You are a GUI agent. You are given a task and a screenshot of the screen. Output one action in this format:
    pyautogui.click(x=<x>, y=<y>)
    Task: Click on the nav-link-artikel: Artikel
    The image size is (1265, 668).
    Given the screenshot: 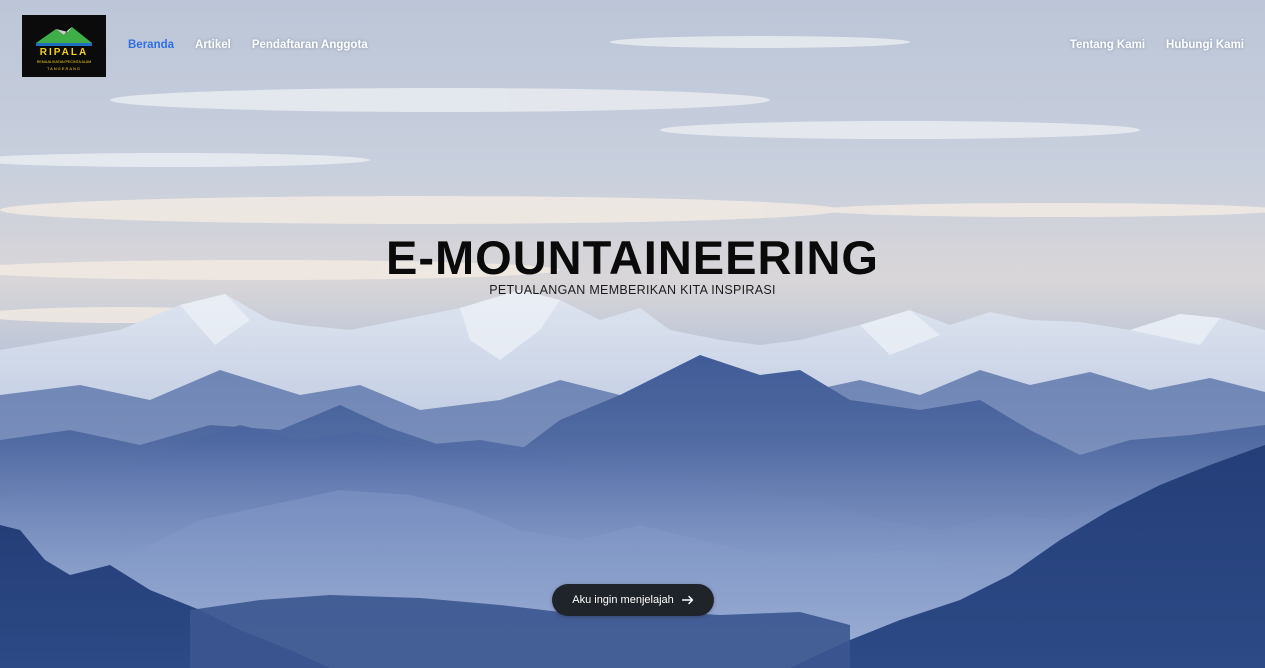 What is the action you would take?
    pyautogui.click(x=213, y=45)
    